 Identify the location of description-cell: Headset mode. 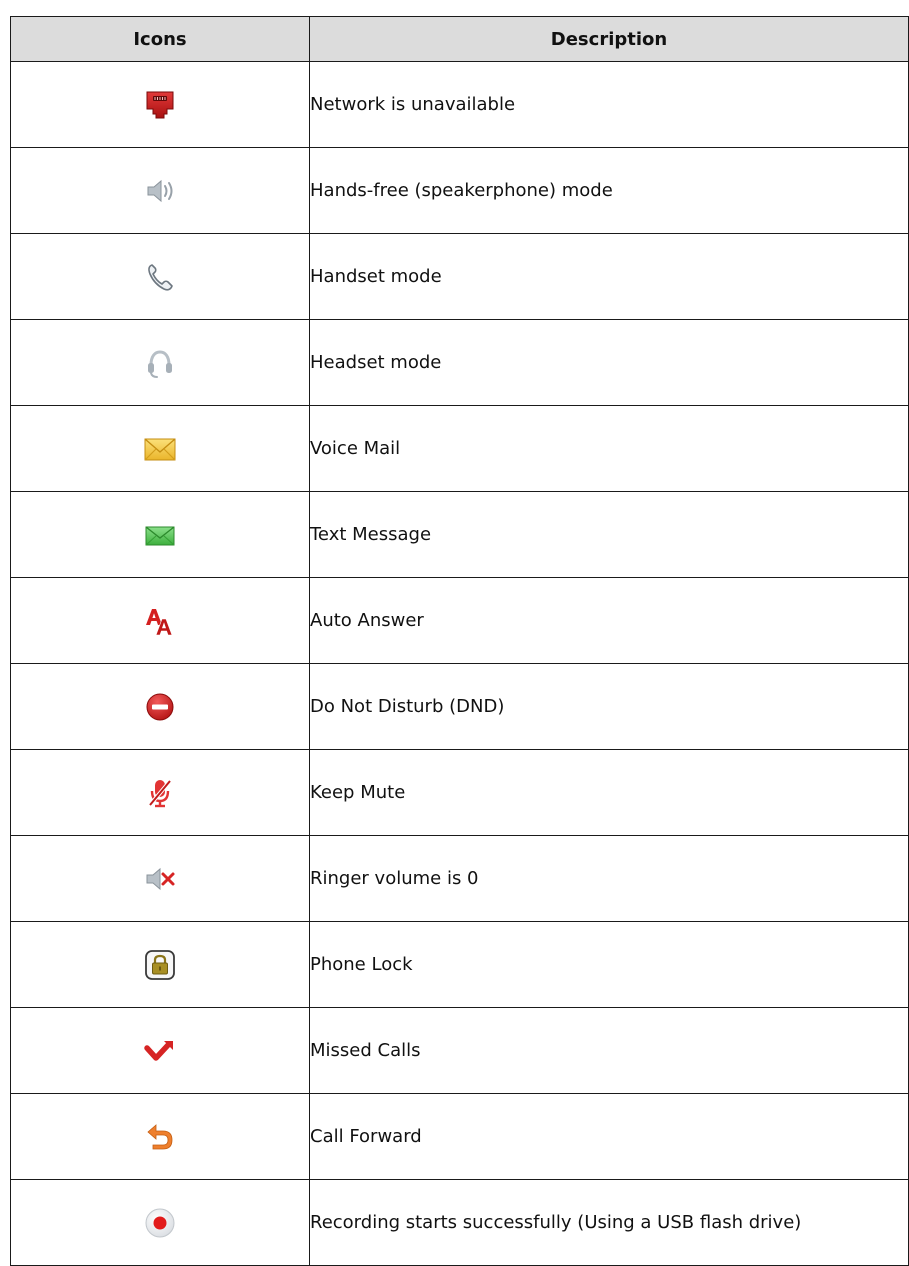
(609, 362).